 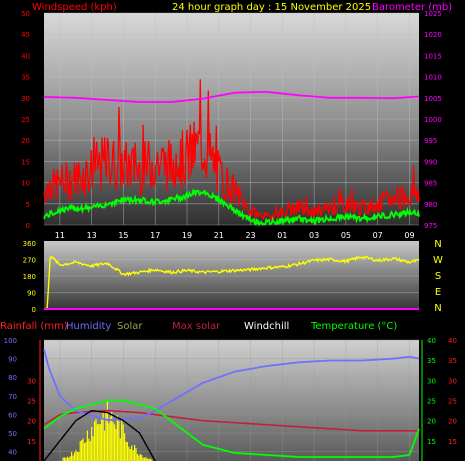 I want to click on barometer-tick-labels: 975 980 985 990 995 1000 1005 1010 1015 1020 1025, so click(x=433, y=120).